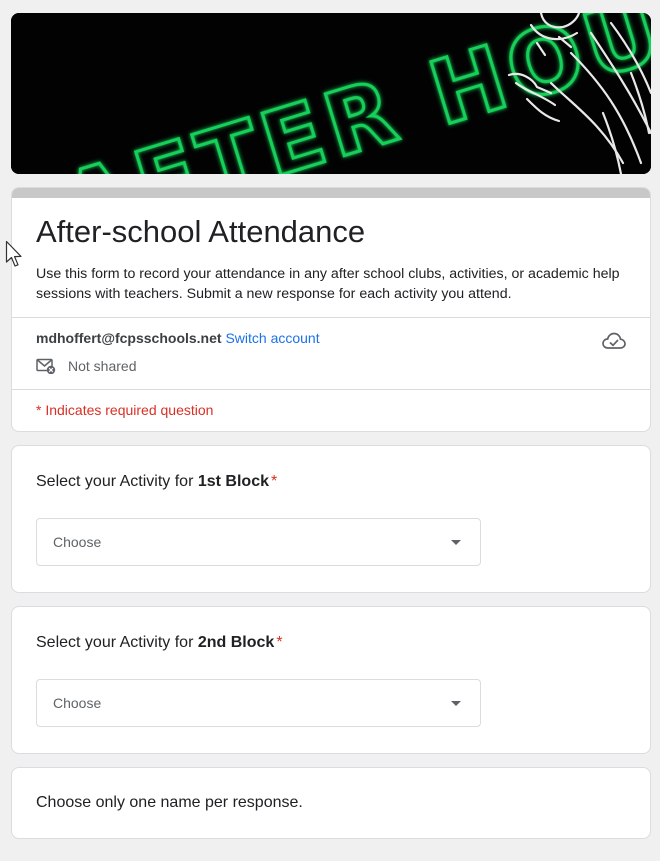 The height and width of the screenshot is (861, 660). Describe the element at coordinates (102, 366) in the screenshot. I see `not-shared-label: Not shared` at that location.